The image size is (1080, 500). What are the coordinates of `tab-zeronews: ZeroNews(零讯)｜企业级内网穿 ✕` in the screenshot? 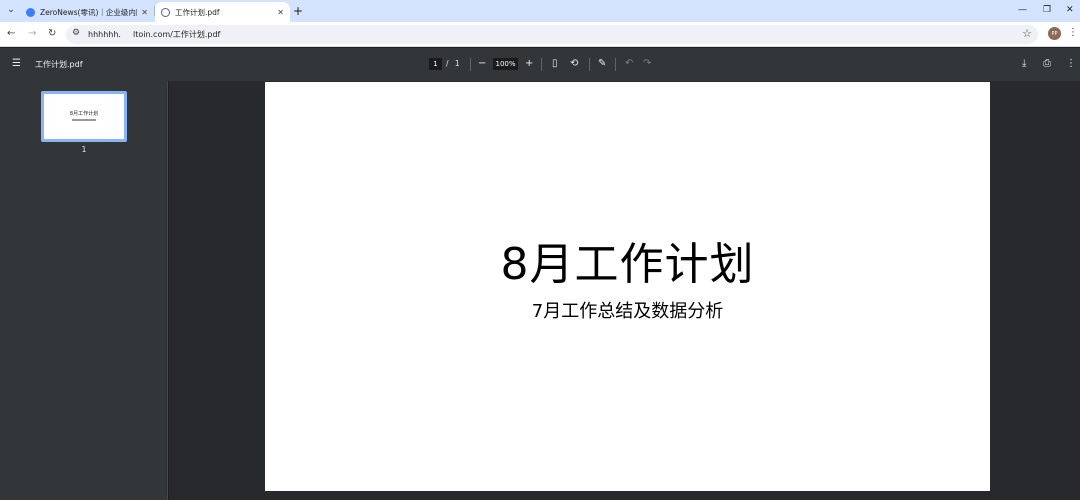 It's located at (87, 12).